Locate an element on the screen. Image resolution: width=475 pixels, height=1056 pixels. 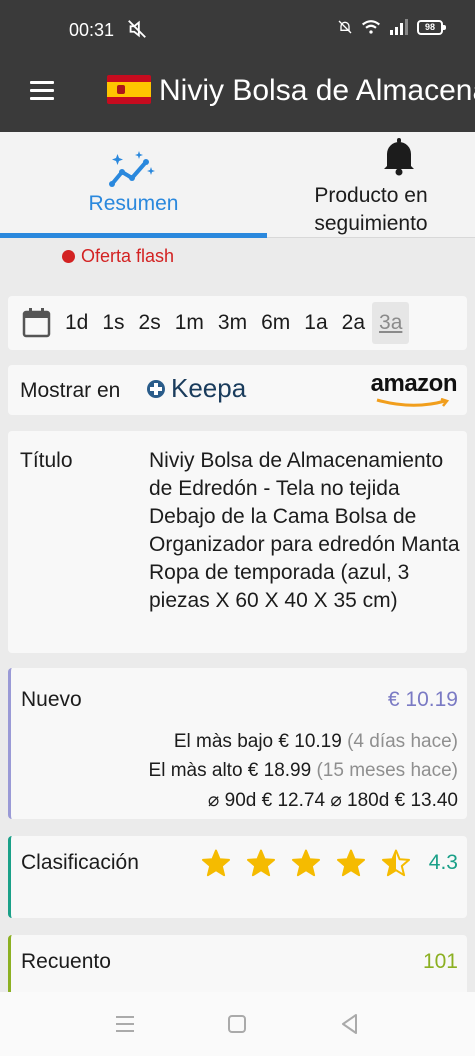
range-3m: 3m is located at coordinates (232, 323).